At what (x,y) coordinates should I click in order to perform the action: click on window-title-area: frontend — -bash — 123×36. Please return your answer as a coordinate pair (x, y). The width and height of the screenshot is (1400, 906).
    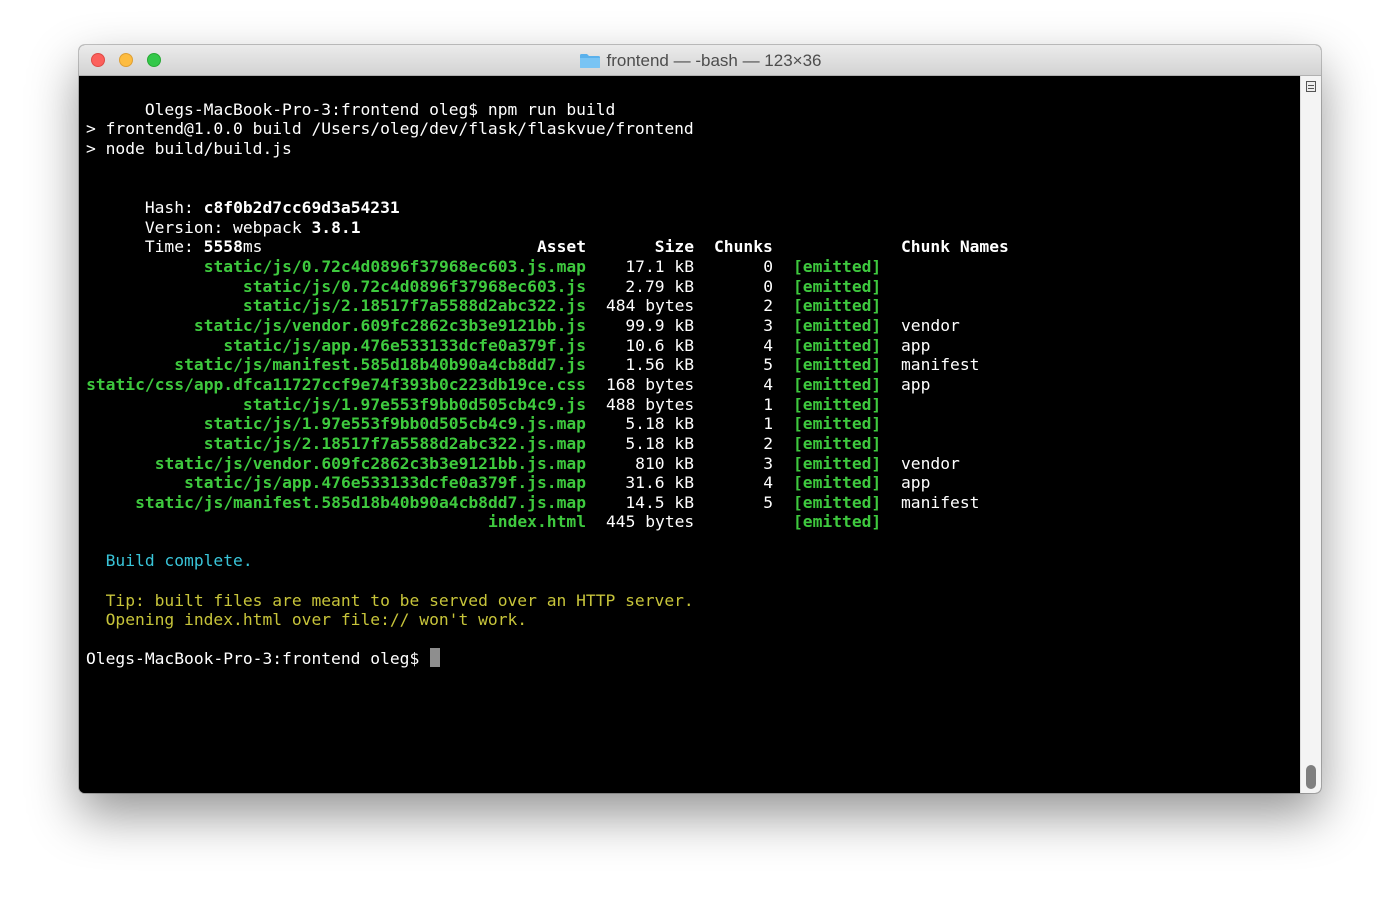
    Looking at the image, I should click on (700, 60).